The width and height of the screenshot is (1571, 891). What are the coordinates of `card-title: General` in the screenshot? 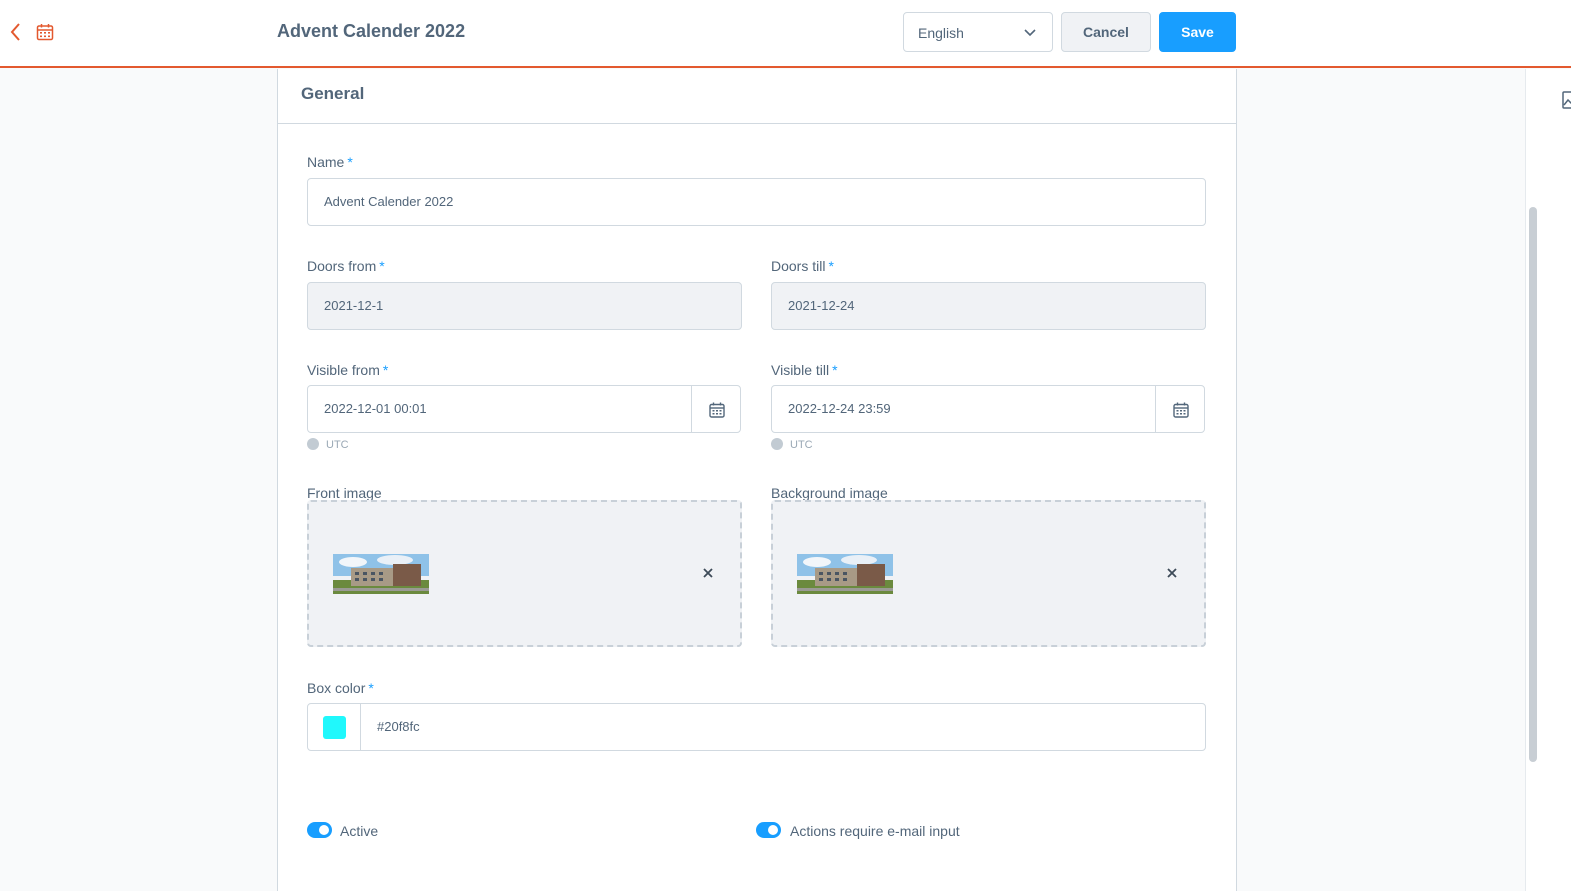 It's located at (757, 96).